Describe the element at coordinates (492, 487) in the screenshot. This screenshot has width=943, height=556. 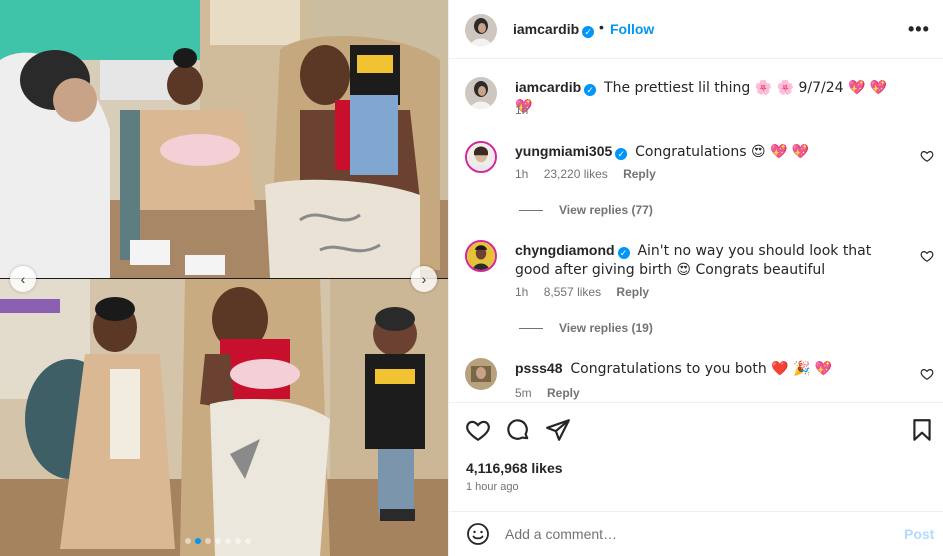
I see `post-timestamp: 1 hour ago` at that location.